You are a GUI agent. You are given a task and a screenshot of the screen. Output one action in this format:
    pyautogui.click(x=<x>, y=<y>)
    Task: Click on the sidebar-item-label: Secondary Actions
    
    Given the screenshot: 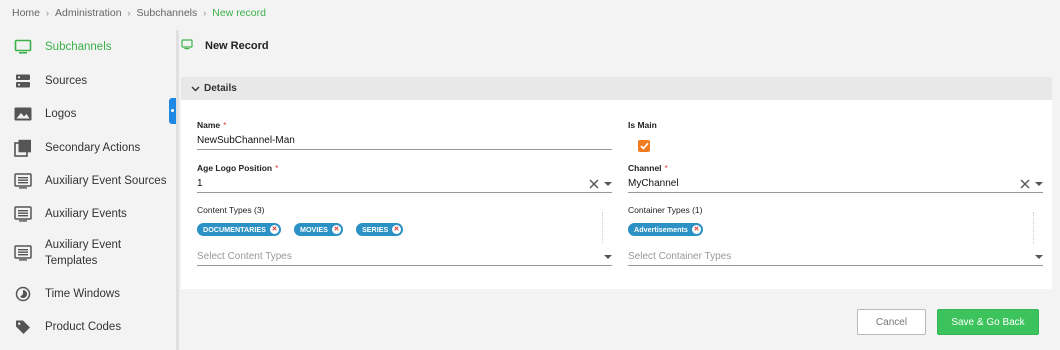 What is the action you would take?
    pyautogui.click(x=93, y=148)
    